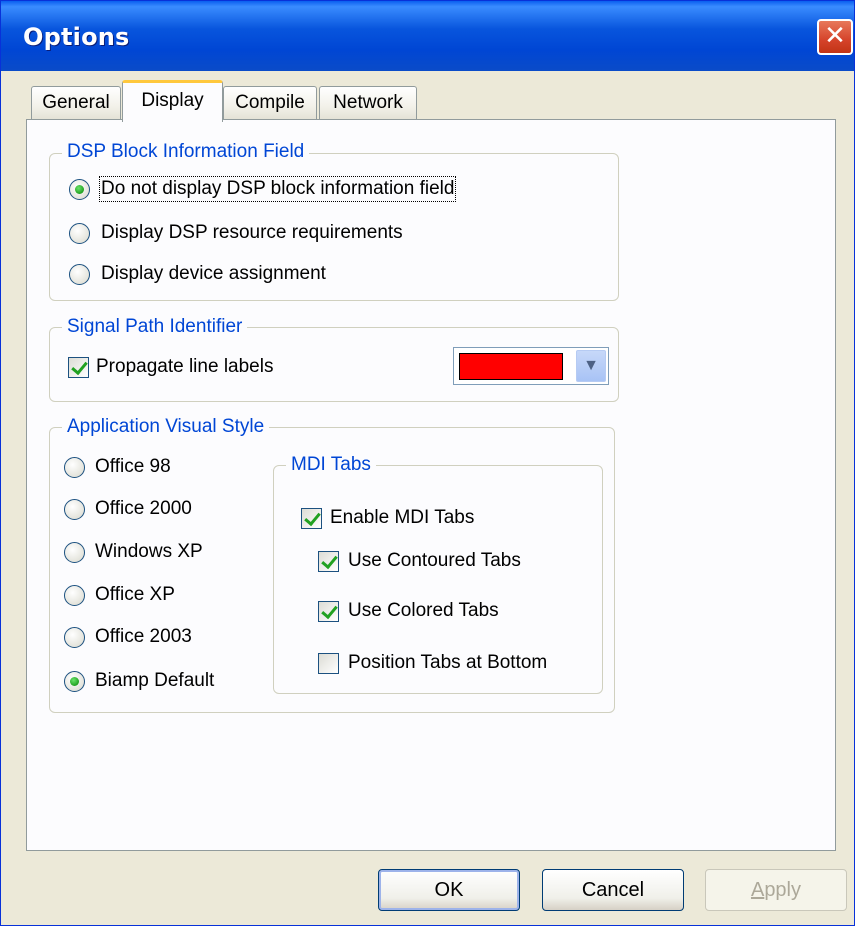 Image resolution: width=855 pixels, height=926 pixels. What do you see at coordinates (613, 890) in the screenshot?
I see `cancel-button: Cancel` at bounding box center [613, 890].